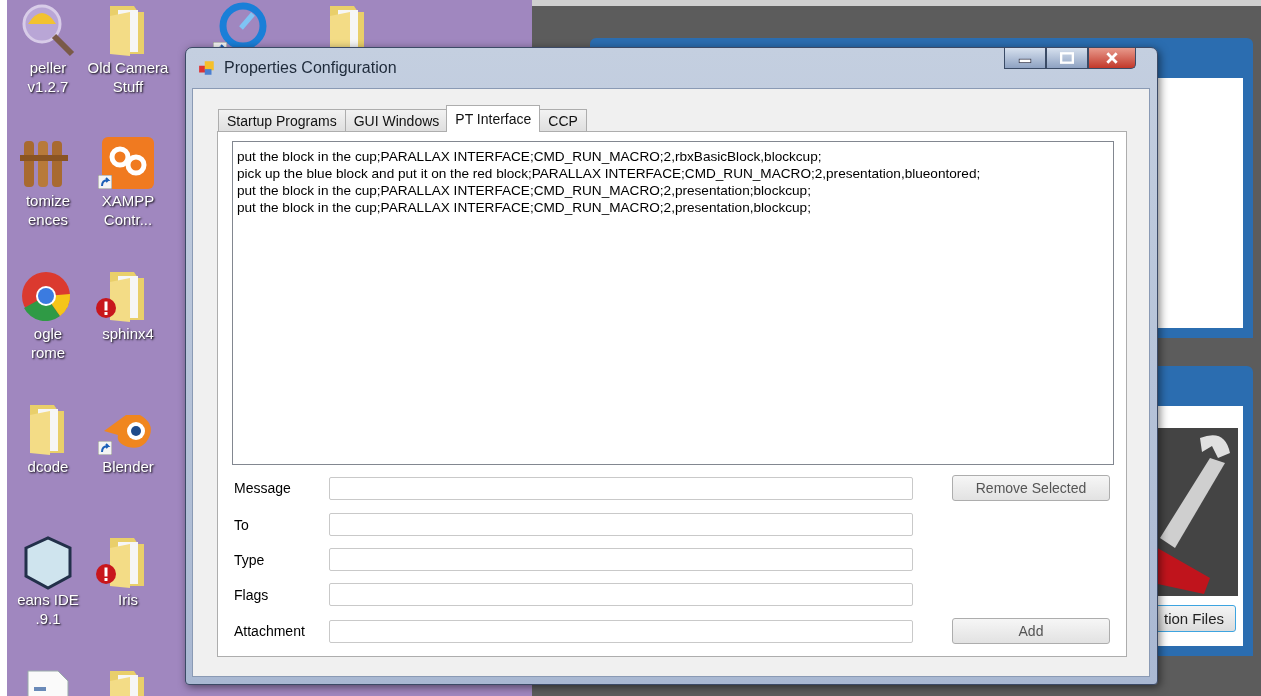  I want to click on icon-label: sphinx4, so click(128, 333).